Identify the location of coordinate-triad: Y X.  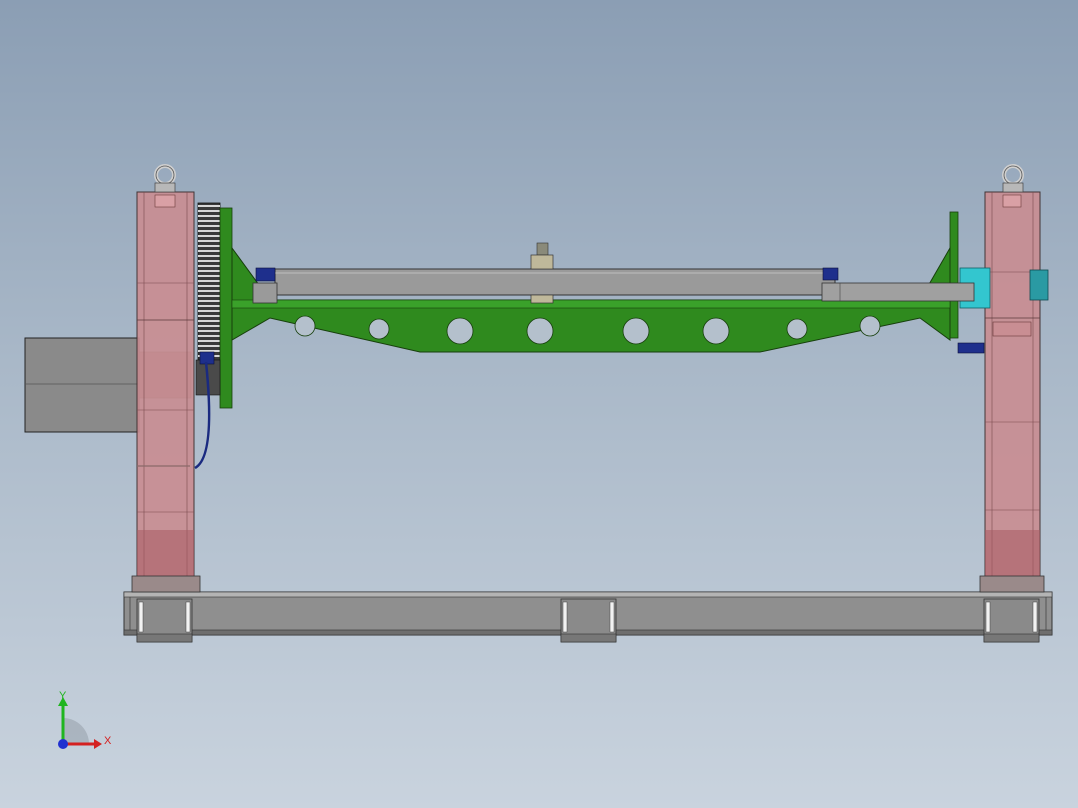
(85, 719).